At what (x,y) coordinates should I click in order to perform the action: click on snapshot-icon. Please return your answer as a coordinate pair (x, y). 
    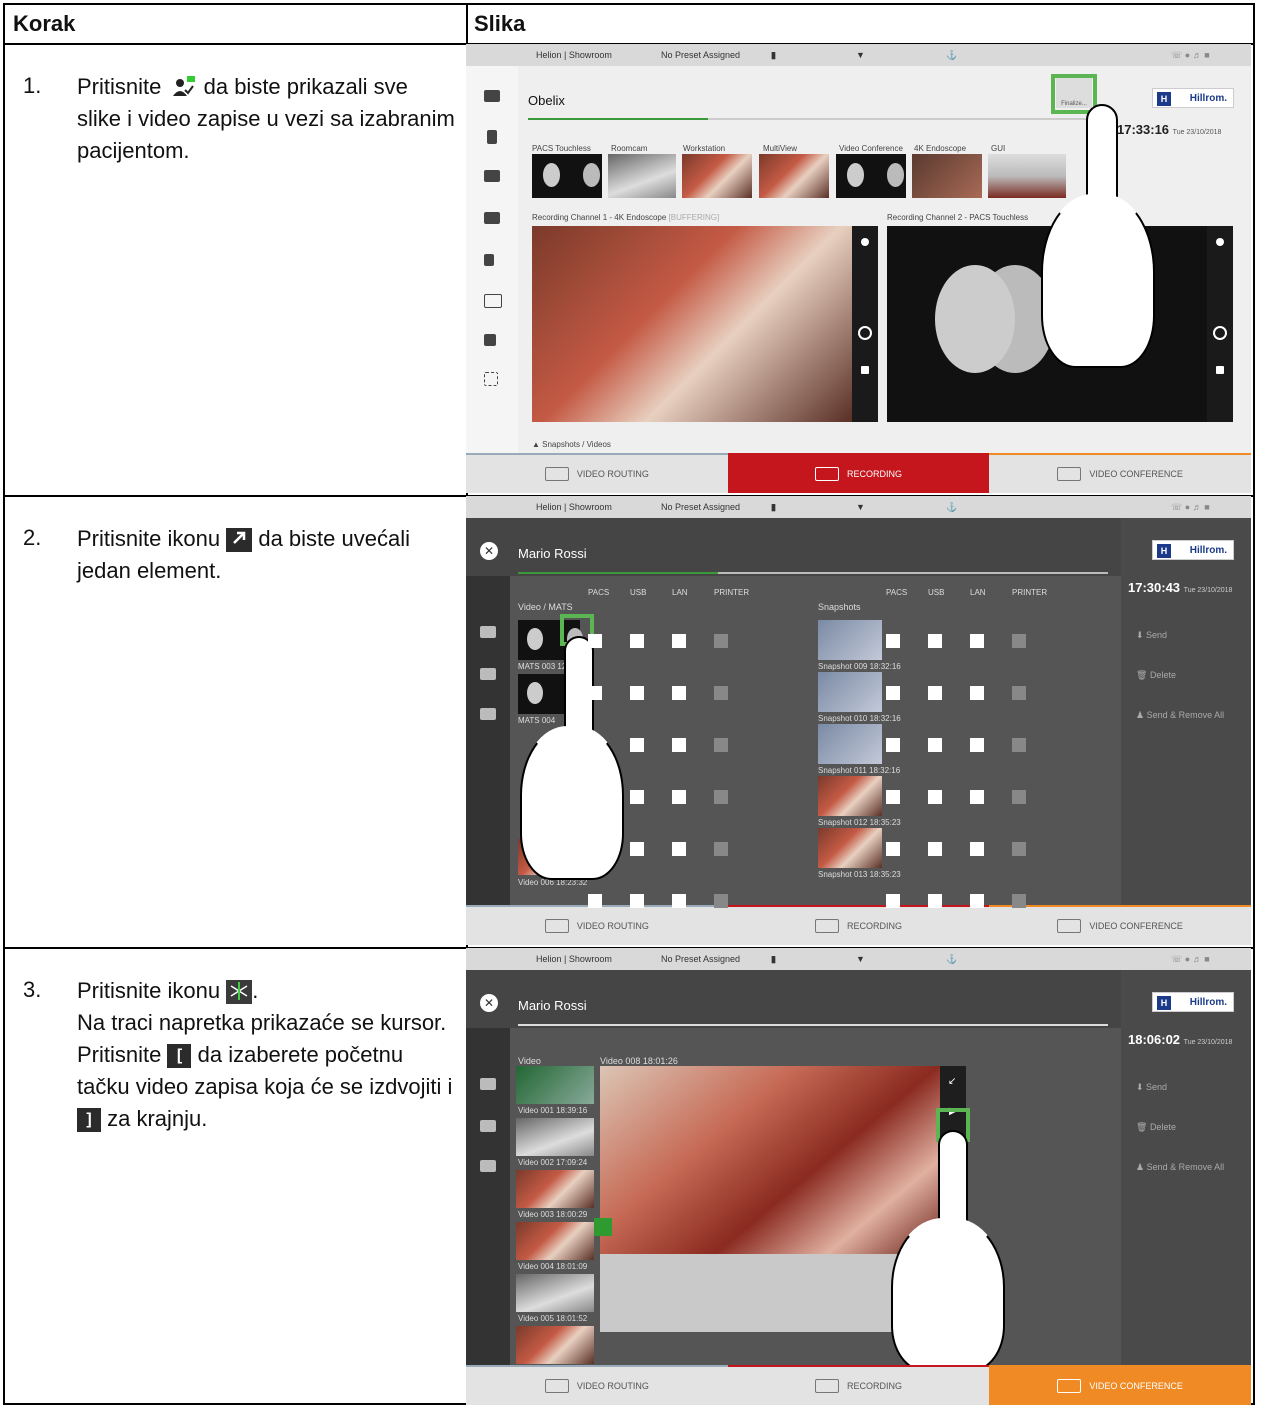
    Looking at the image, I should click on (1220, 370).